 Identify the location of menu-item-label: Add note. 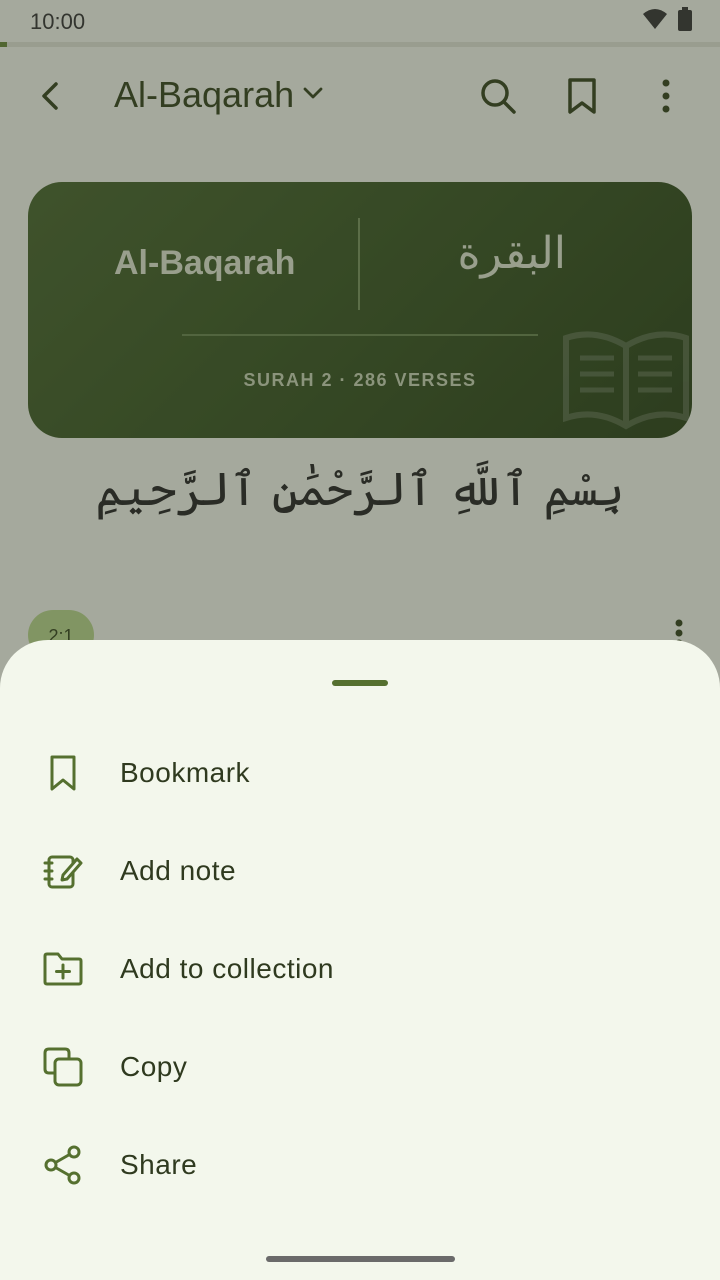
(178, 870).